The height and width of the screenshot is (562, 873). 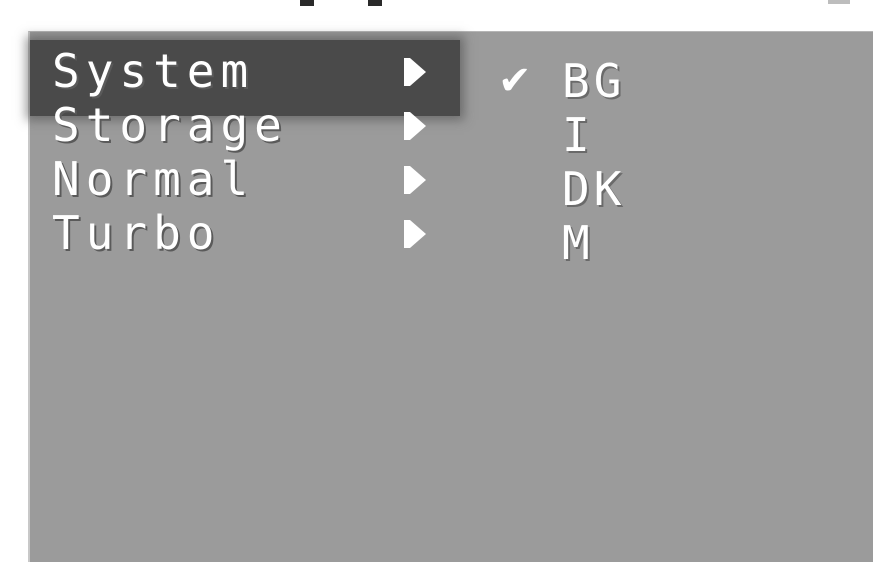 What do you see at coordinates (153, 71) in the screenshot?
I see `menu-item-label: System` at bounding box center [153, 71].